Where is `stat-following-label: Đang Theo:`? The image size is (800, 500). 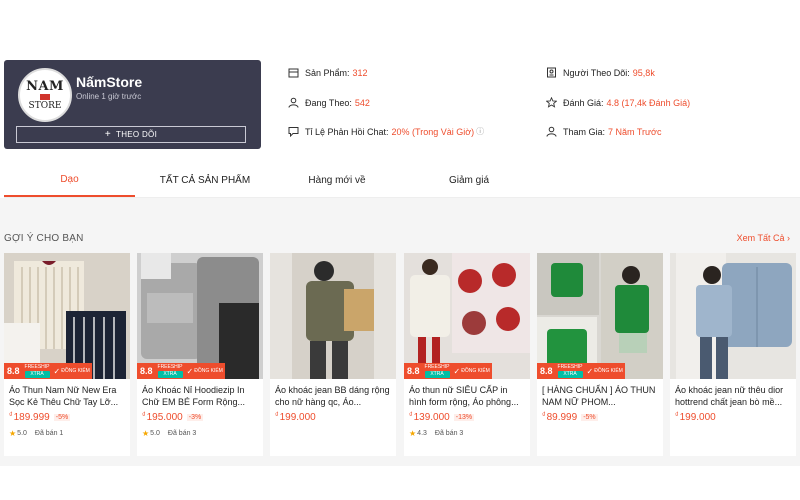 stat-following-label: Đang Theo: is located at coordinates (328, 102).